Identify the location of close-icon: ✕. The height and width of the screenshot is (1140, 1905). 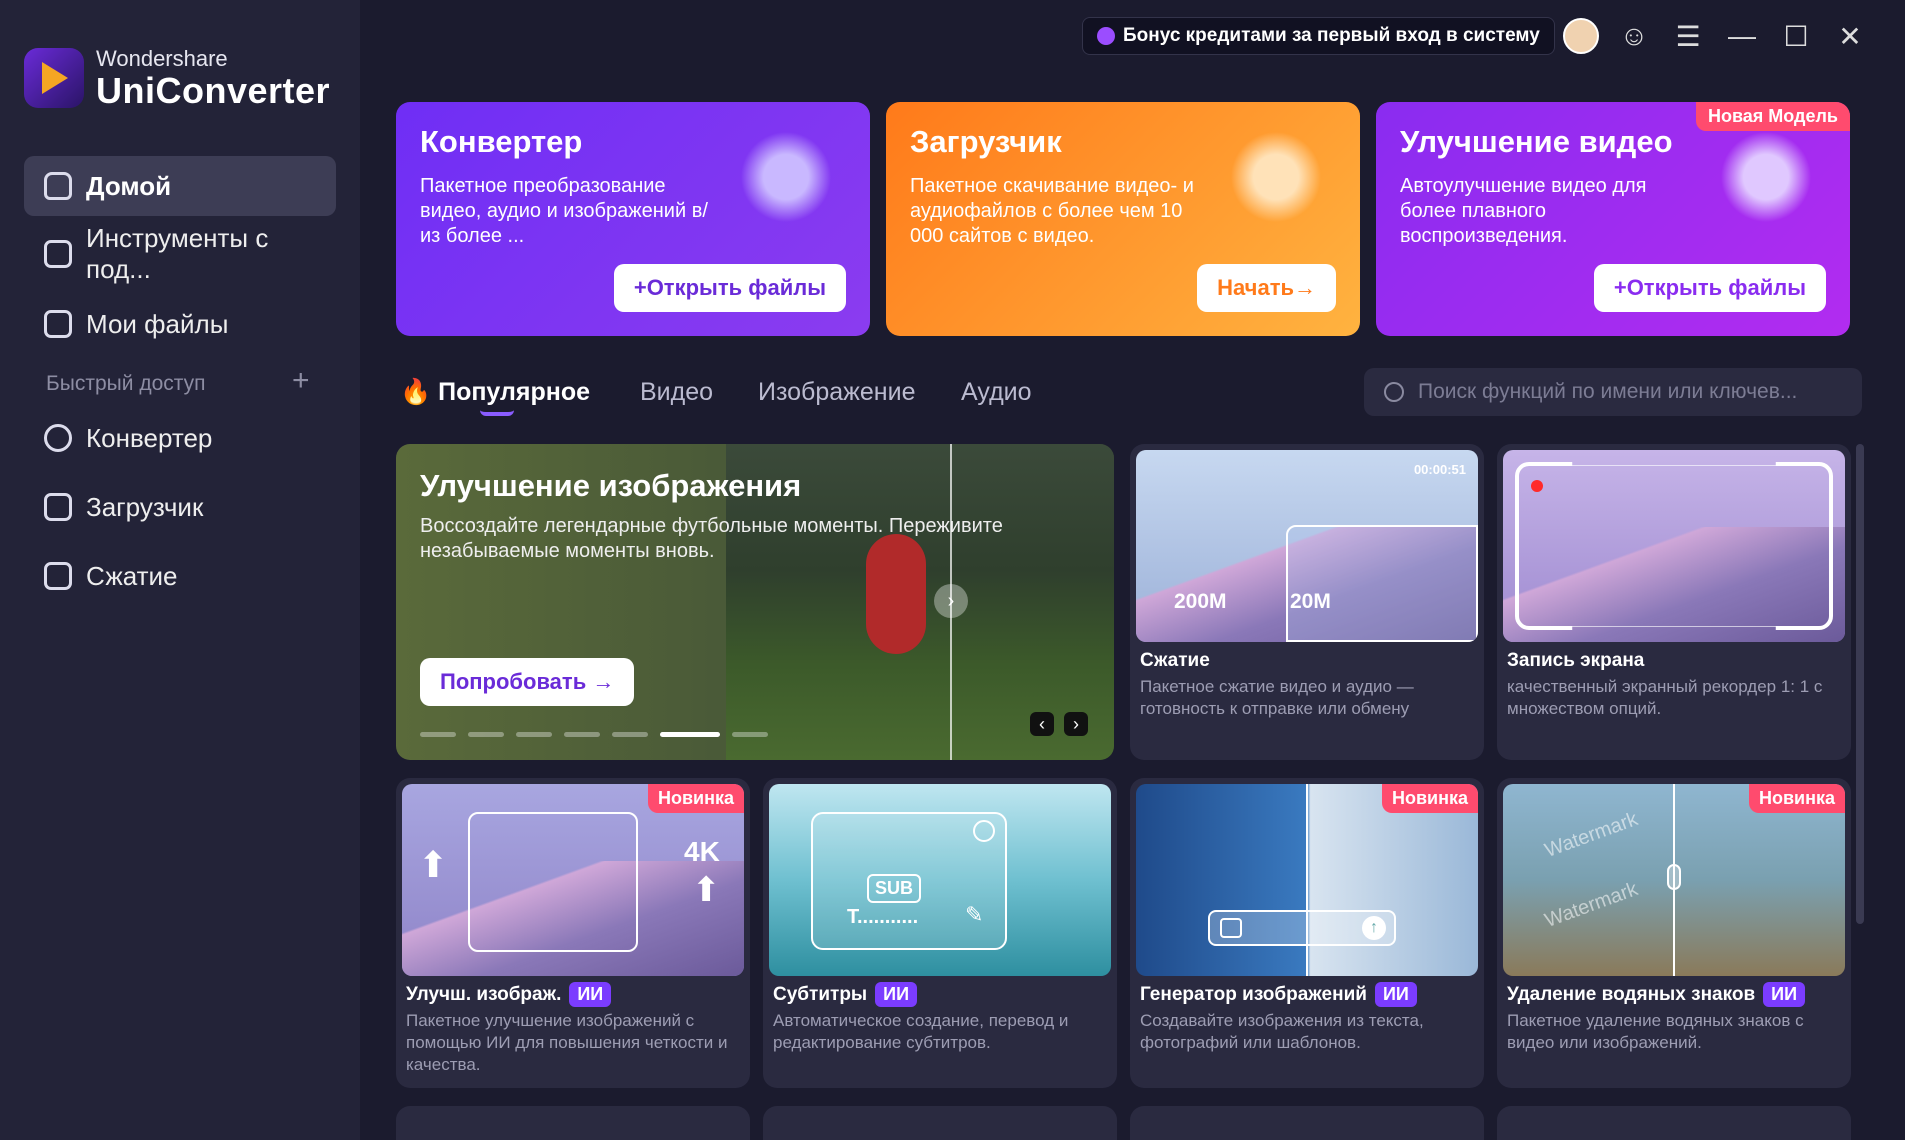
(1850, 36).